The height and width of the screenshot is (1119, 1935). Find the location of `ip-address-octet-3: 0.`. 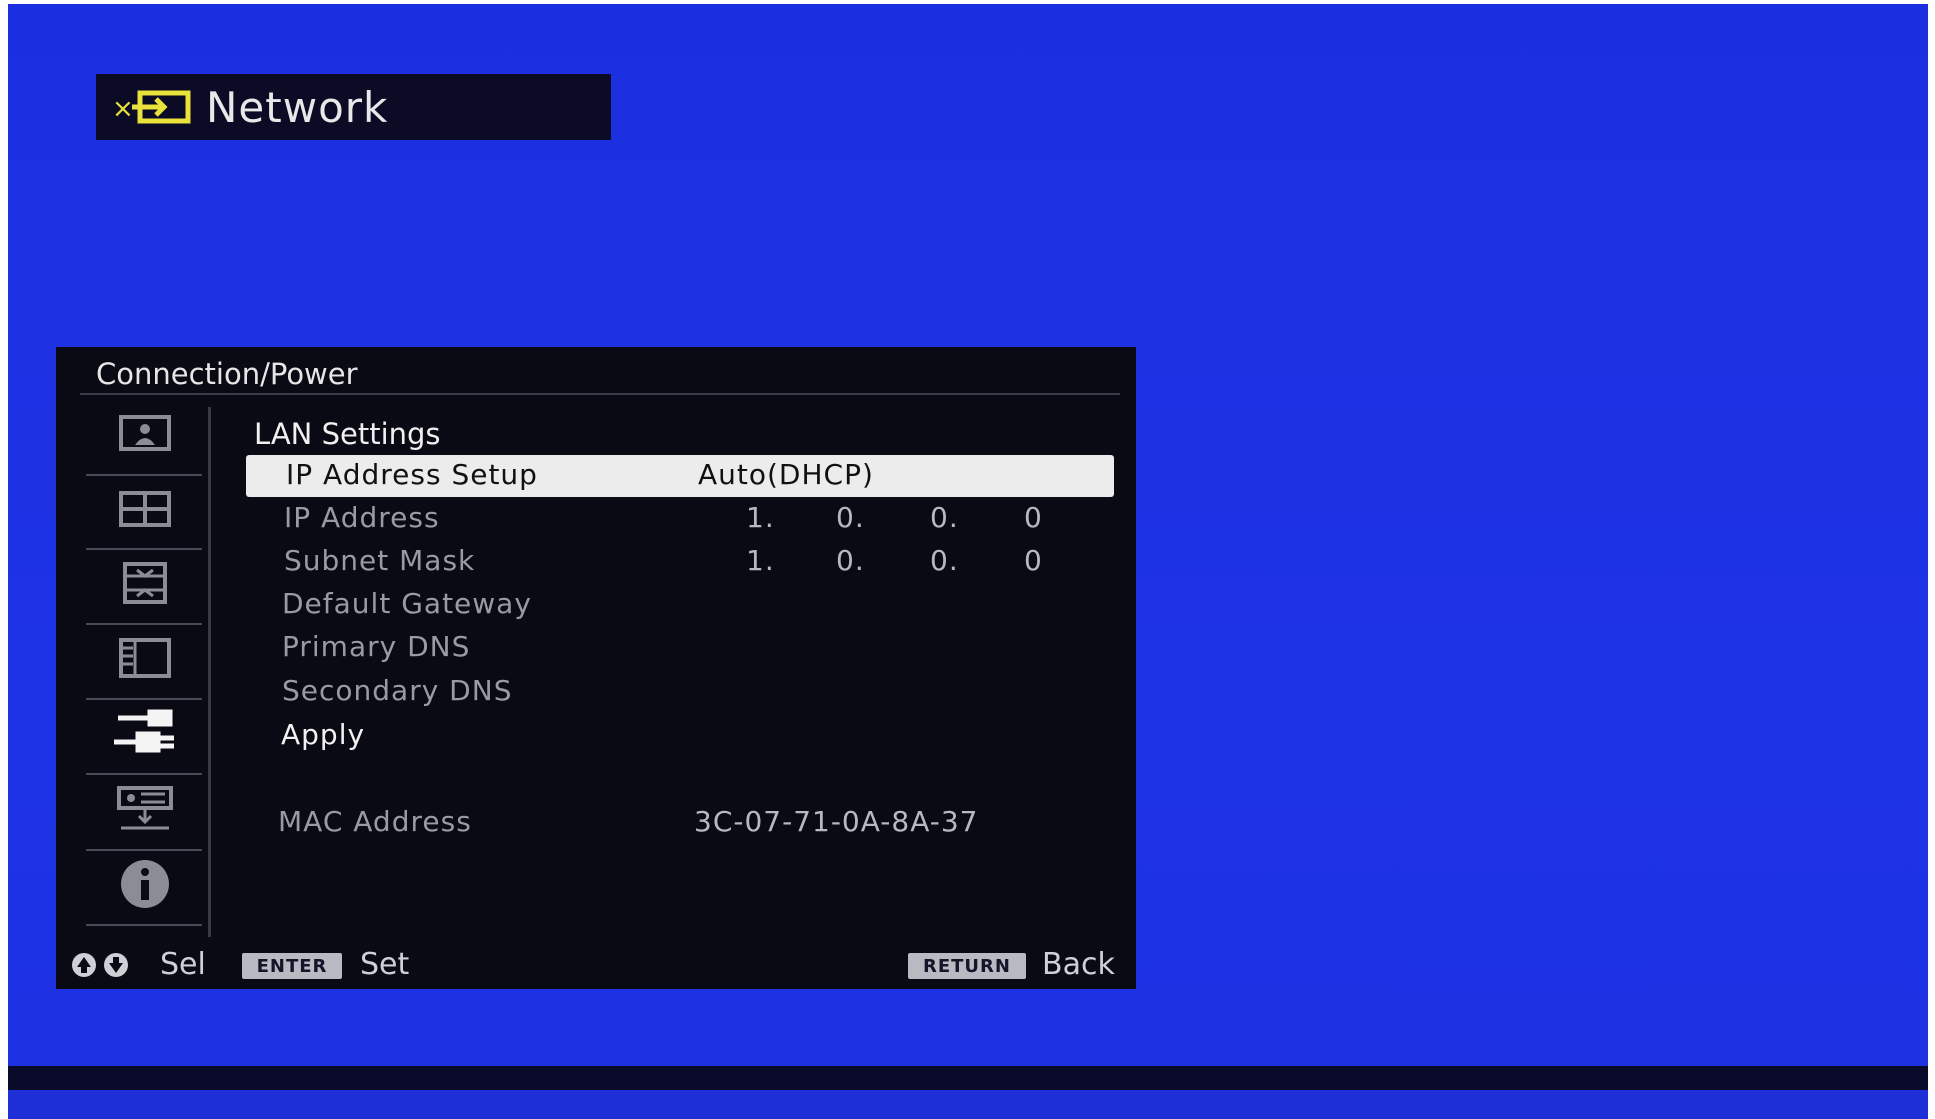

ip-address-octet-3: 0. is located at coordinates (944, 517).